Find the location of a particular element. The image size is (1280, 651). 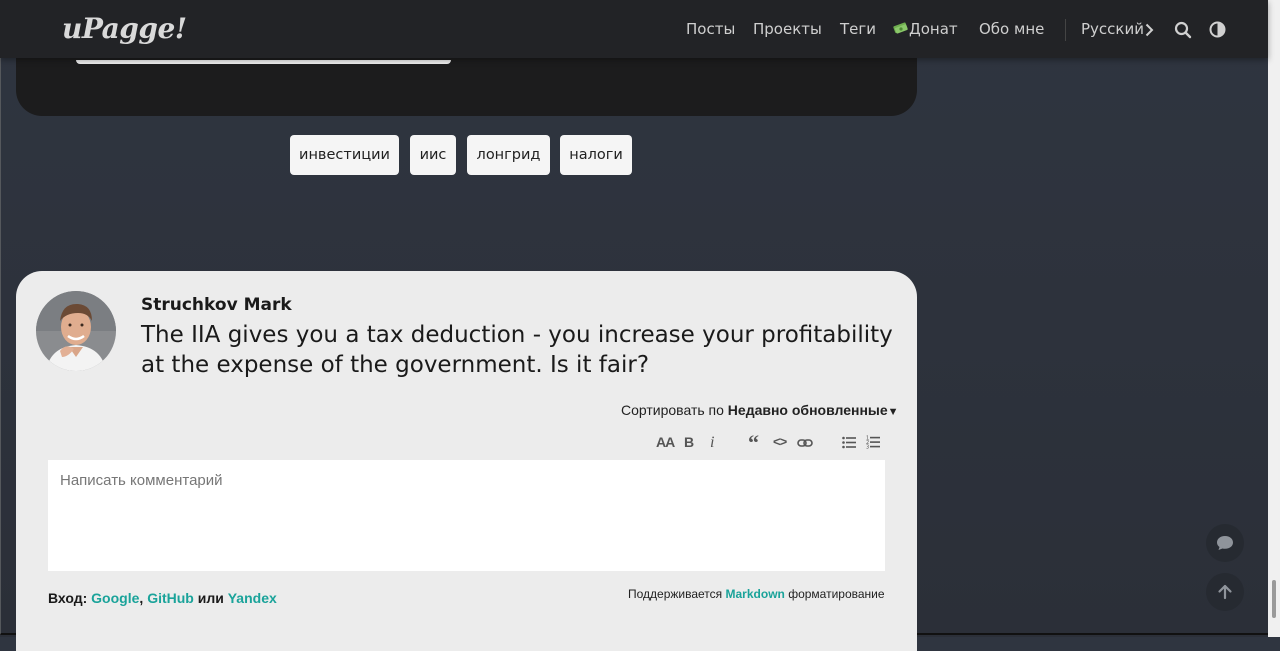

quote-button: “ is located at coordinates (753, 442).